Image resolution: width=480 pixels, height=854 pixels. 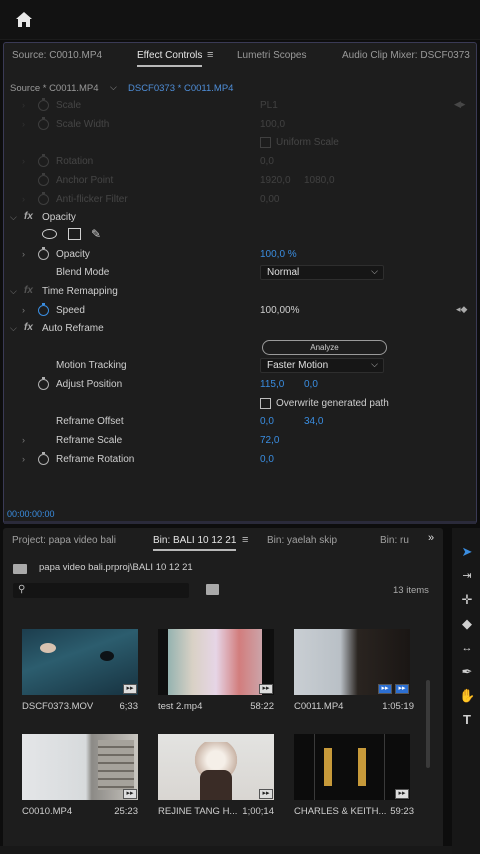 I want to click on param-label: Opacity, so click(x=73, y=254).